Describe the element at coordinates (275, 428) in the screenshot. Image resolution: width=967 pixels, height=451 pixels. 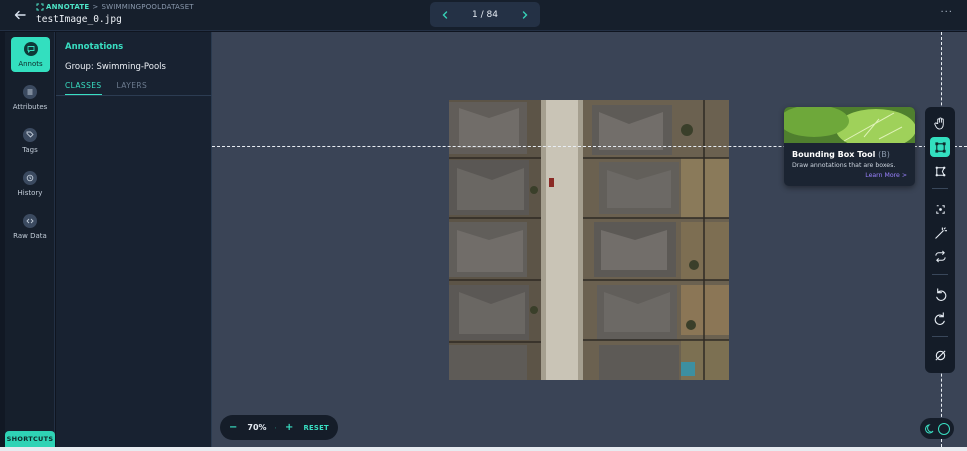
I see `lock-icon` at that location.